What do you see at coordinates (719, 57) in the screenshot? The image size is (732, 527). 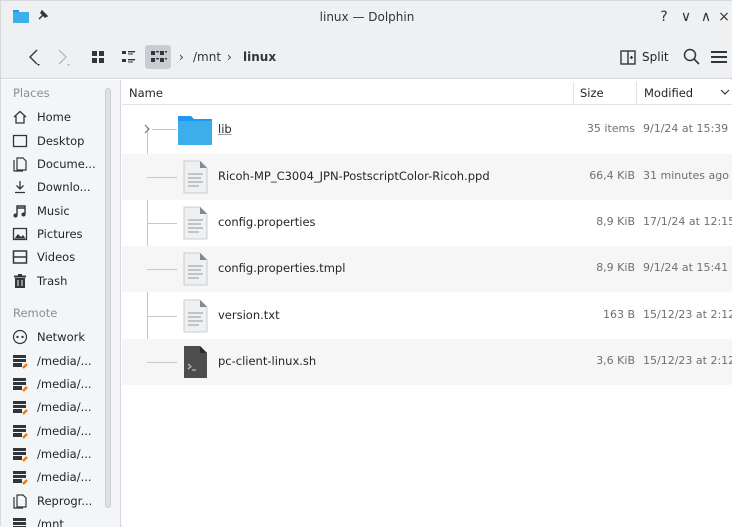 I see `hamburger-menu-icon` at bounding box center [719, 57].